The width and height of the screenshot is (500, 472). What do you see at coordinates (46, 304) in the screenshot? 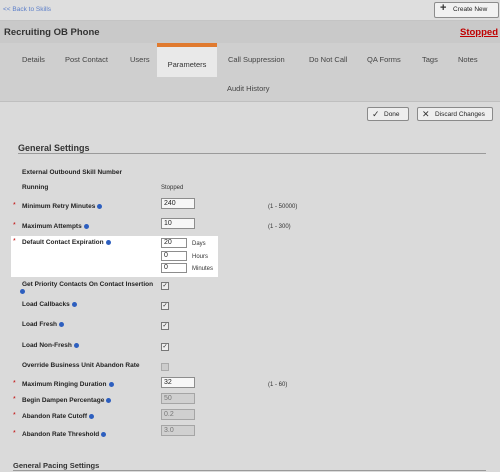
I see `load-callbacks-text: Load Callbacks` at bounding box center [46, 304].